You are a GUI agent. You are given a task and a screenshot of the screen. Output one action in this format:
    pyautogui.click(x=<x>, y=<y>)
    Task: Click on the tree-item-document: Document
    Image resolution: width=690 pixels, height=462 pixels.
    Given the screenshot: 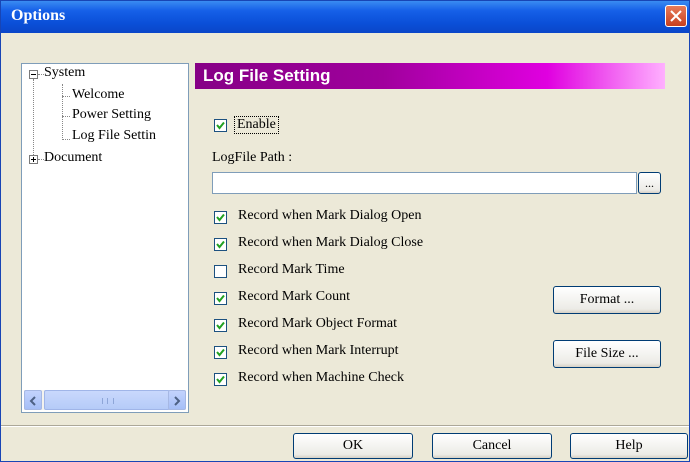 What is the action you would take?
    pyautogui.click(x=73, y=158)
    